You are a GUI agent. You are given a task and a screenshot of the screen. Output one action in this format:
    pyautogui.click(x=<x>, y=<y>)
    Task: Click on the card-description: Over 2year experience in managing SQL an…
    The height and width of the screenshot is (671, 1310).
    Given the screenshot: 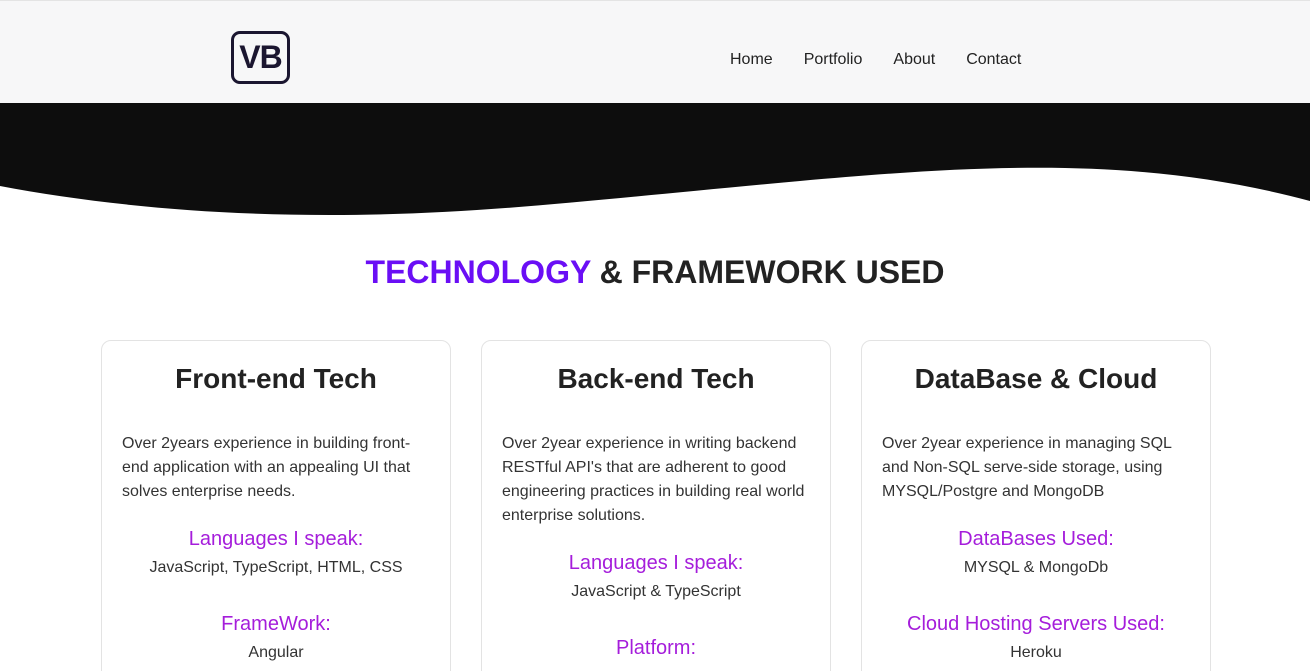 What is the action you would take?
    pyautogui.click(x=1027, y=467)
    